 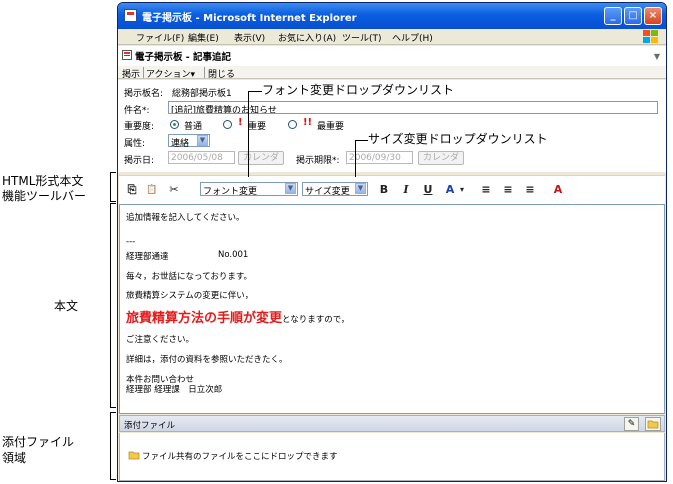 What do you see at coordinates (185, 218) in the screenshot?
I see `body-line: 追加情報を記入してください。` at bounding box center [185, 218].